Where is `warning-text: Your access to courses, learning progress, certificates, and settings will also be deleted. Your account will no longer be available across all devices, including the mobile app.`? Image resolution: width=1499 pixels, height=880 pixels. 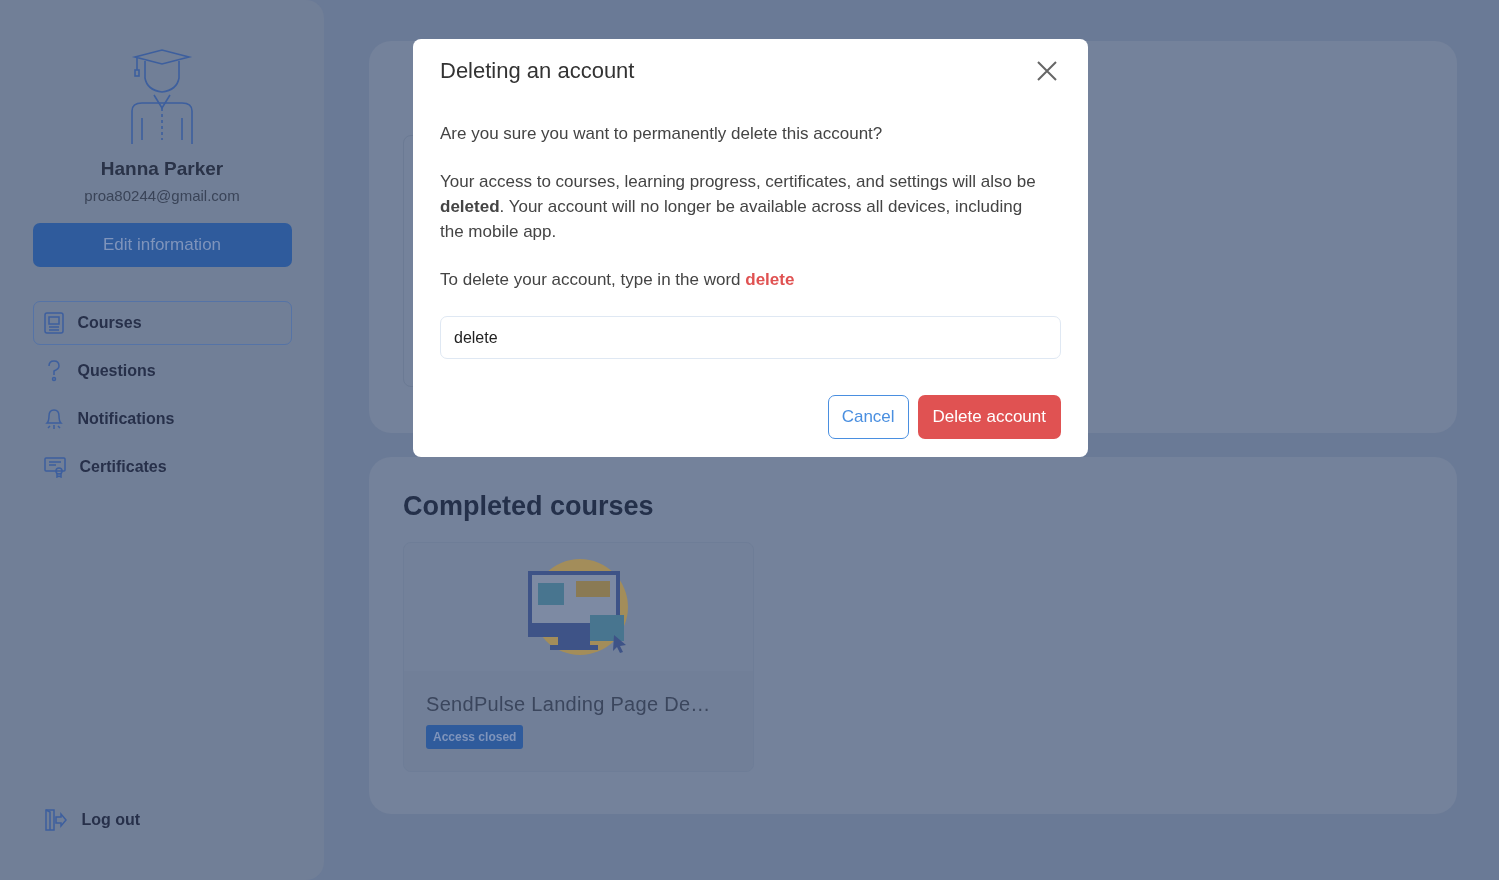
warning-text: Your access to courses, learning progress, certificates, and settings will also be deleted. Your account will no longer be available across all devices, including the mobile app. is located at coordinates (738, 207).